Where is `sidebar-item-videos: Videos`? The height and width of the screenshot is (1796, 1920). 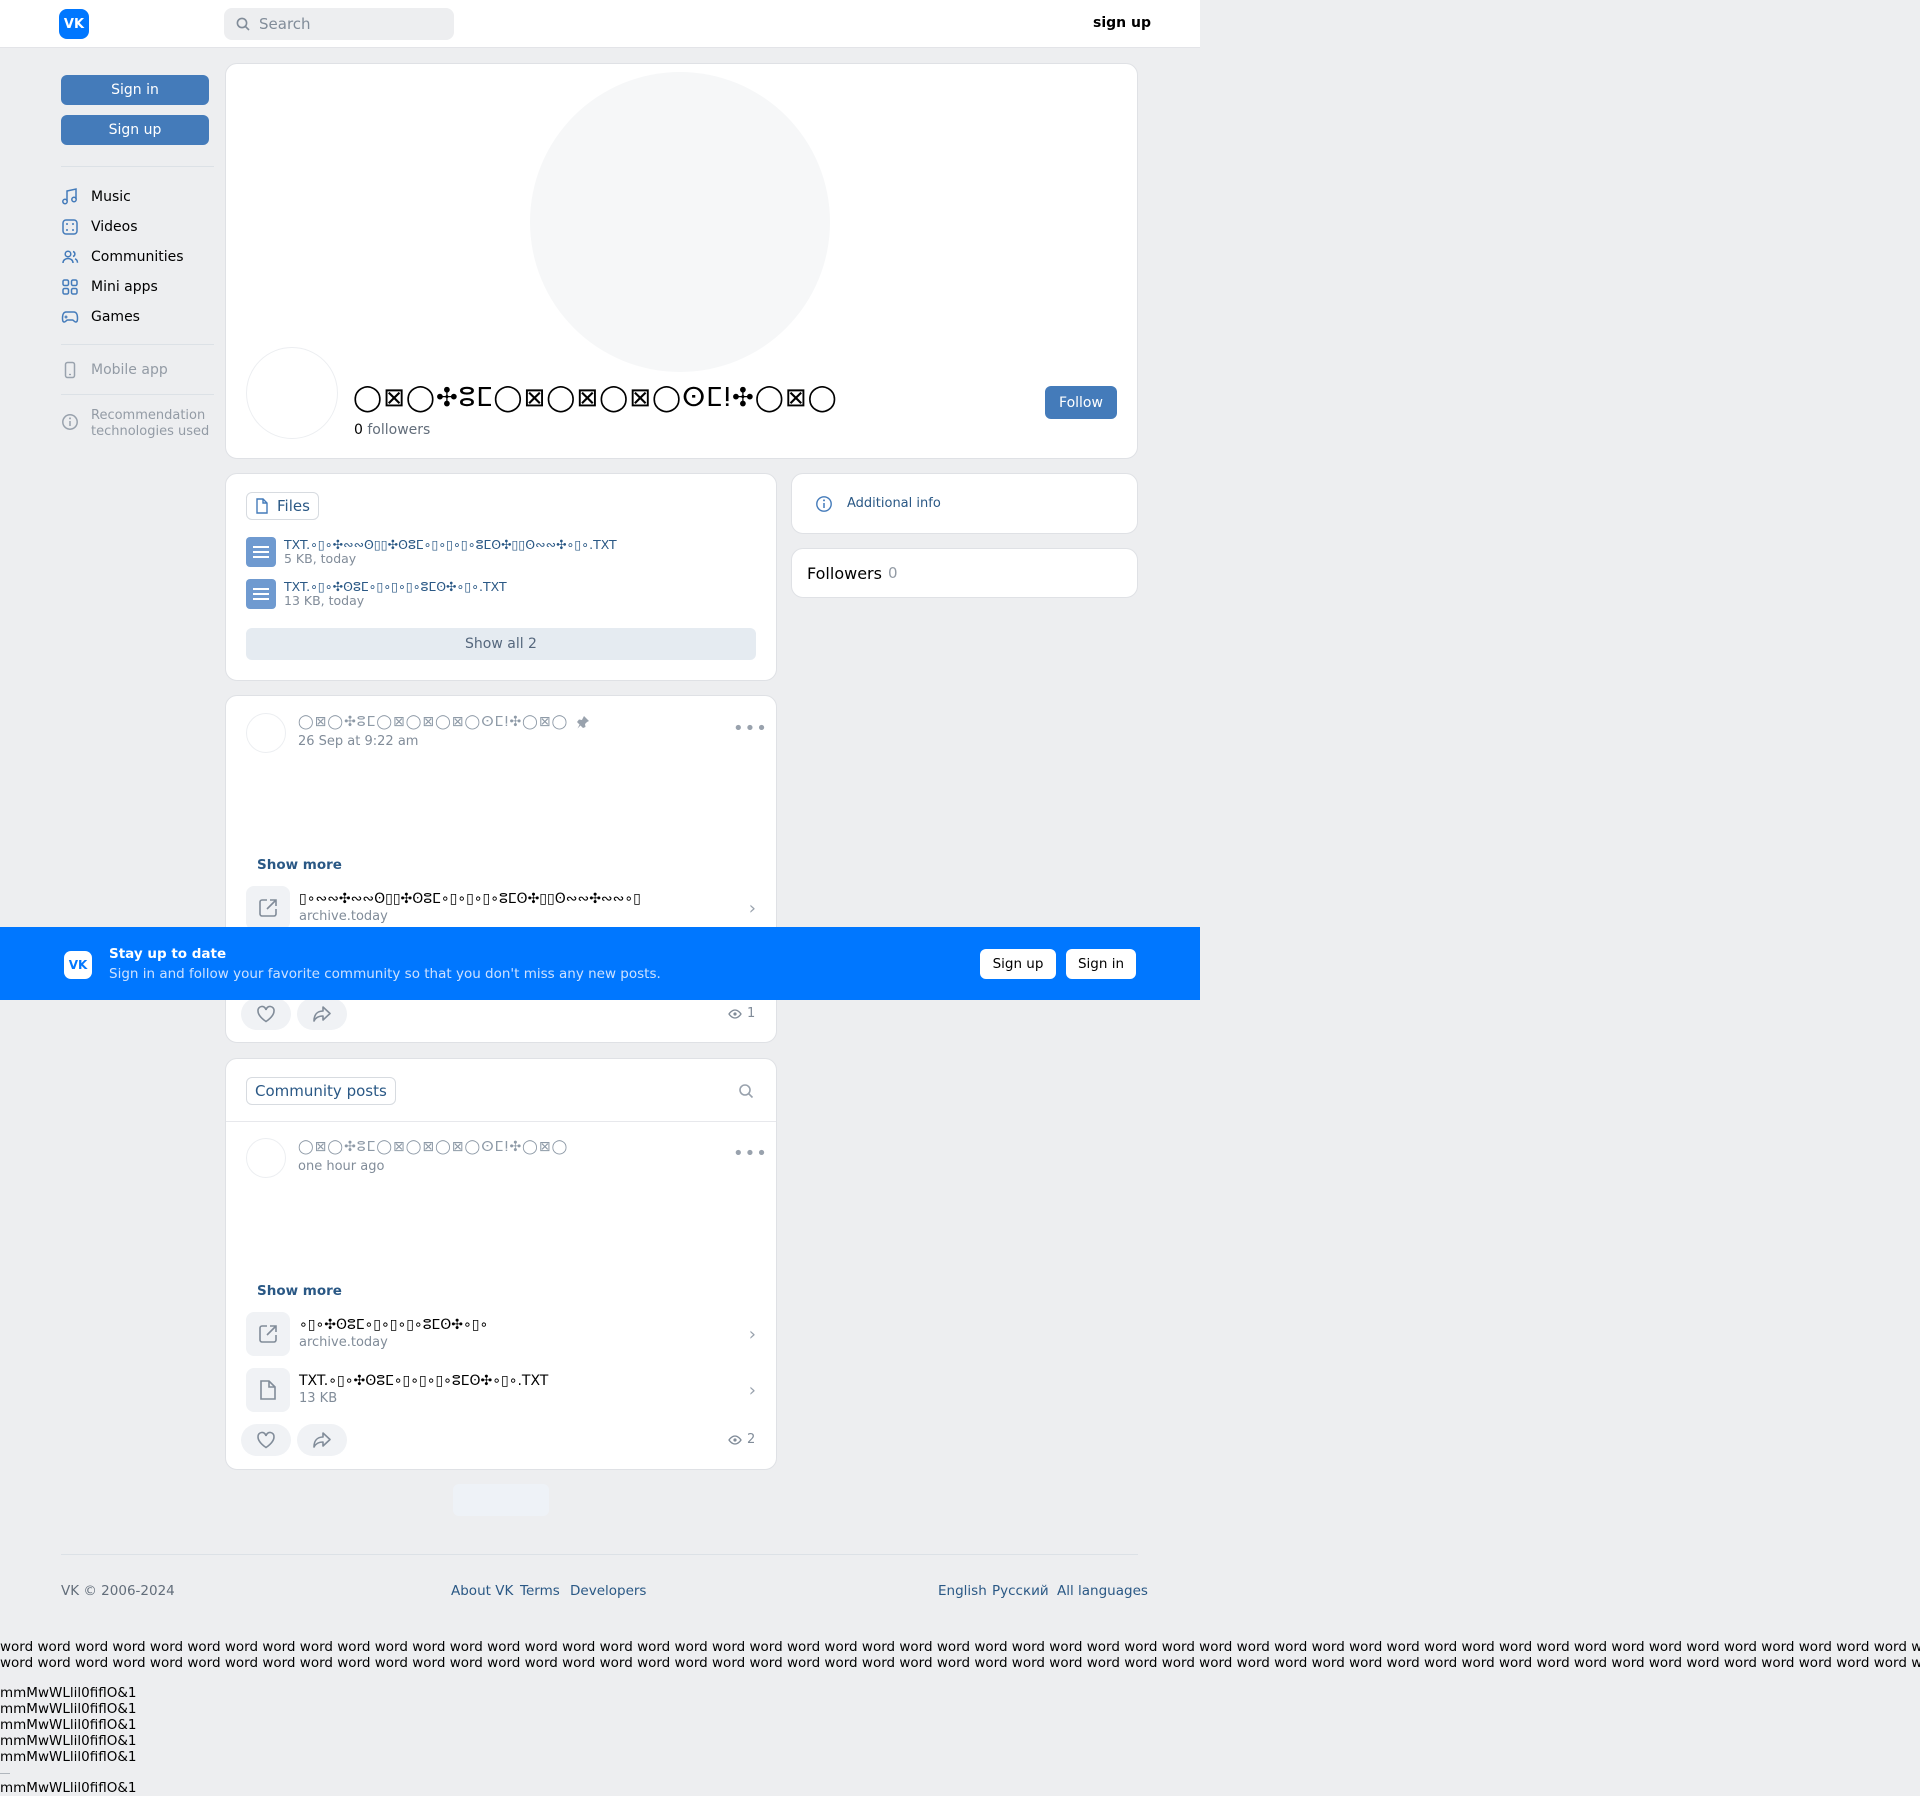 sidebar-item-videos: Videos is located at coordinates (99, 227).